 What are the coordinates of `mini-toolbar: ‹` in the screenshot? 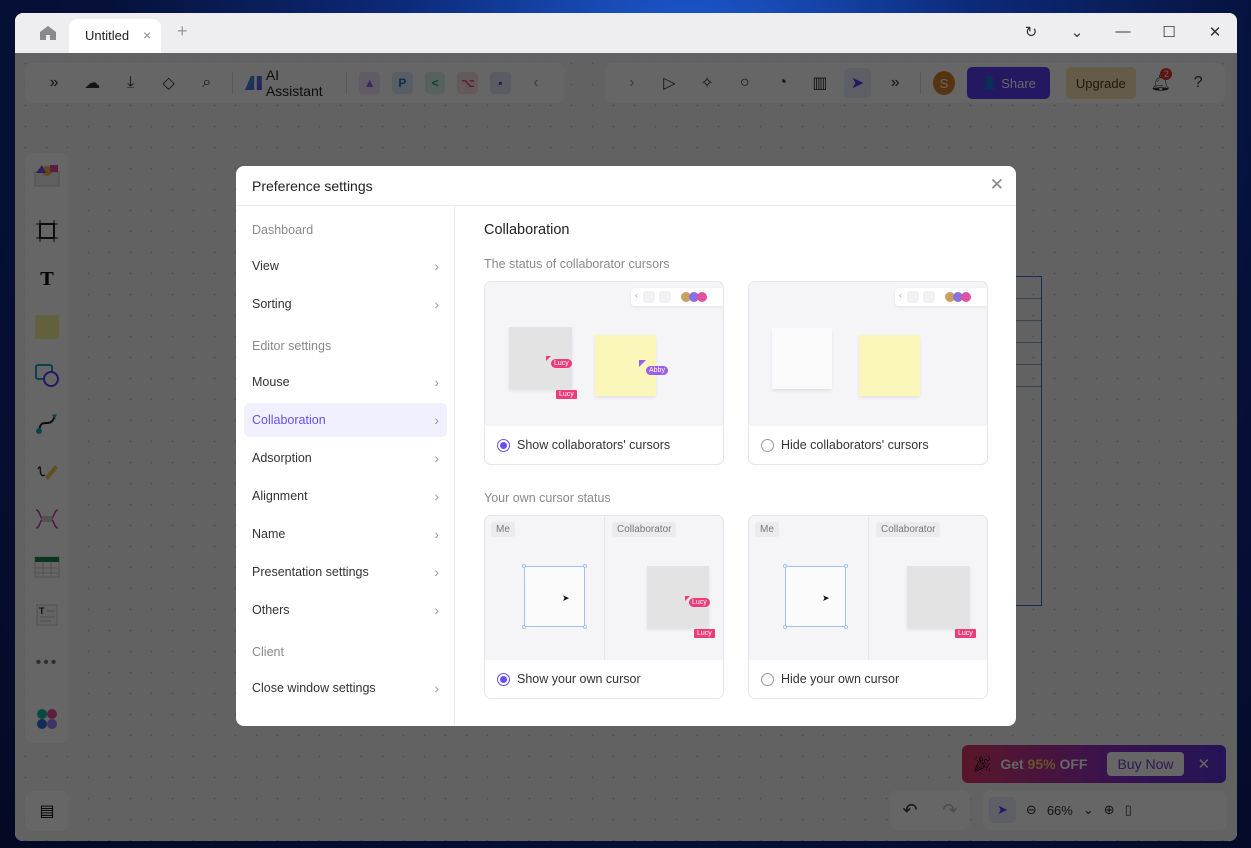 It's located at (677, 297).